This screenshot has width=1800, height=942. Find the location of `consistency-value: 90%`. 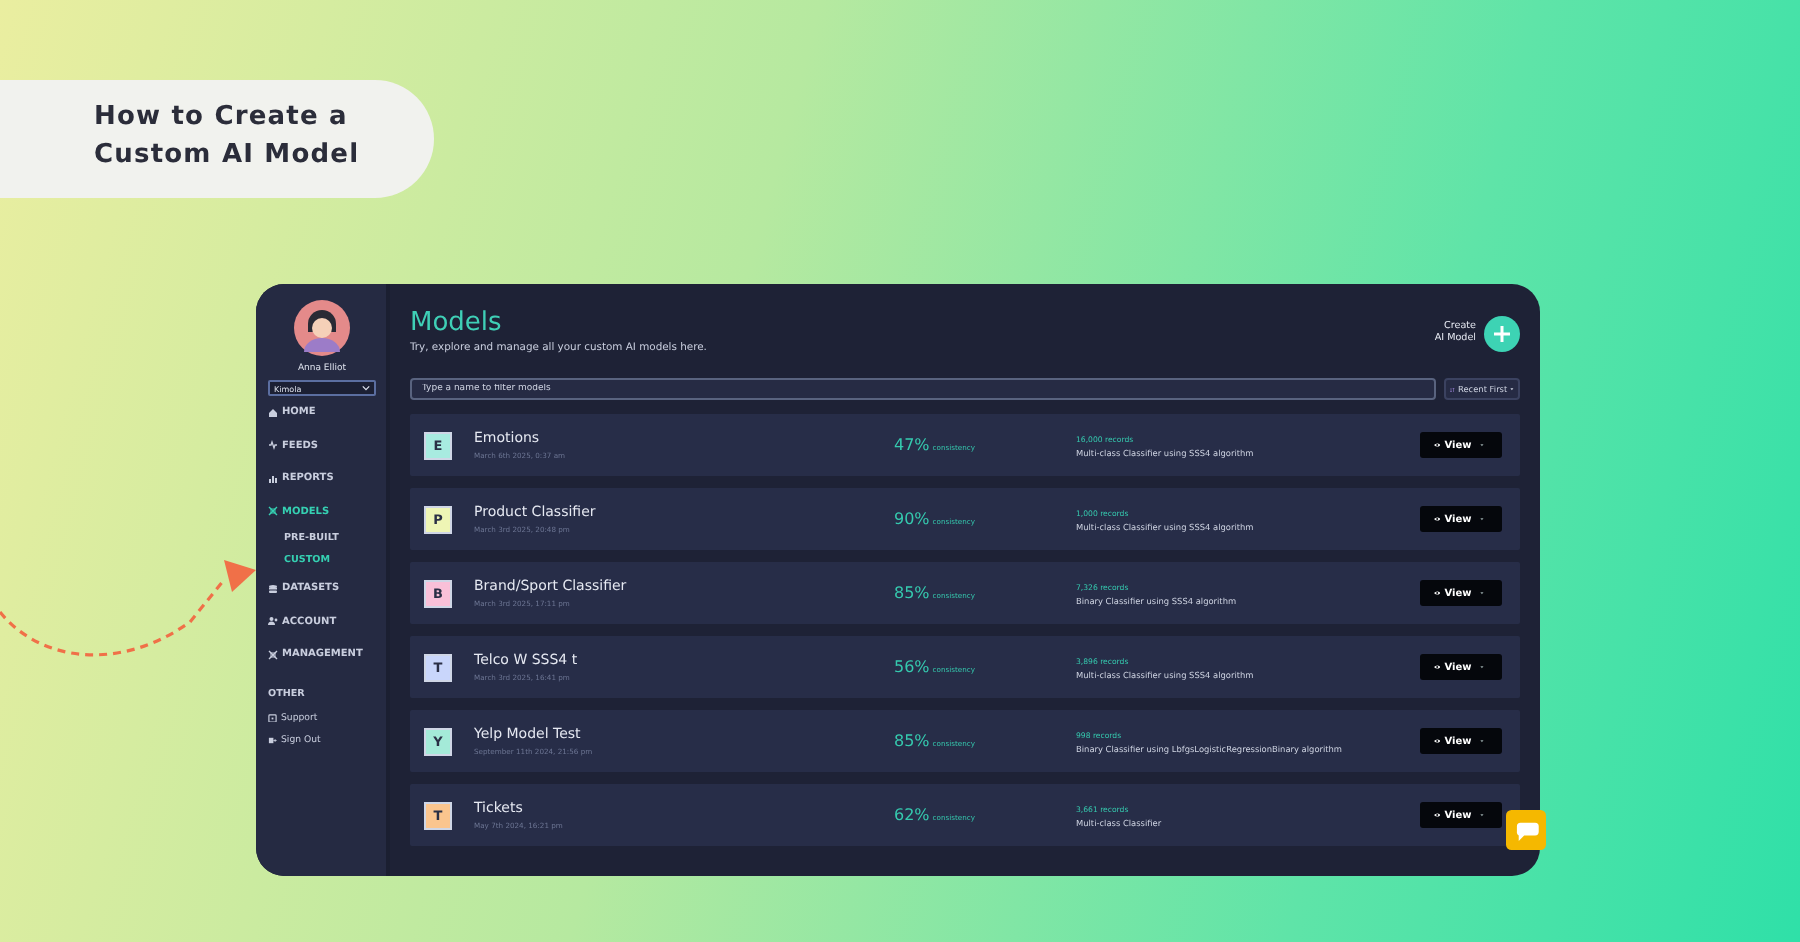

consistency-value: 90% is located at coordinates (912, 519).